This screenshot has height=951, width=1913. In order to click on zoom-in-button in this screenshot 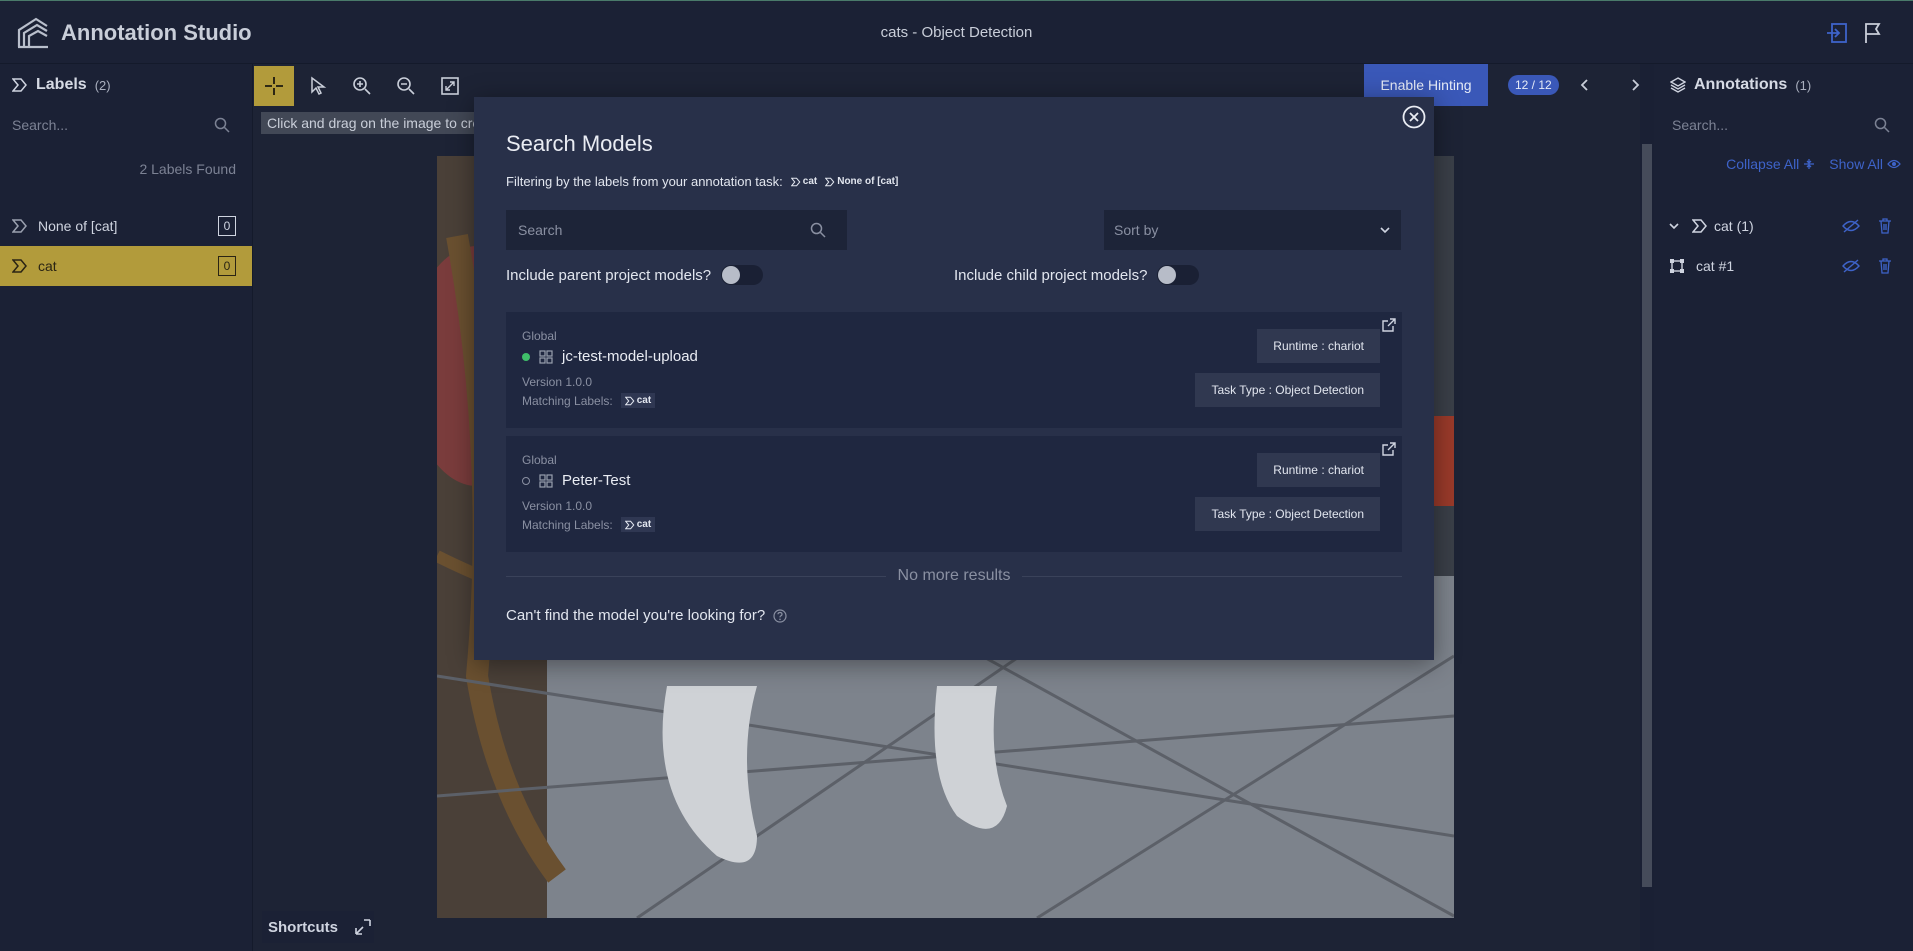, I will do `click(362, 86)`.